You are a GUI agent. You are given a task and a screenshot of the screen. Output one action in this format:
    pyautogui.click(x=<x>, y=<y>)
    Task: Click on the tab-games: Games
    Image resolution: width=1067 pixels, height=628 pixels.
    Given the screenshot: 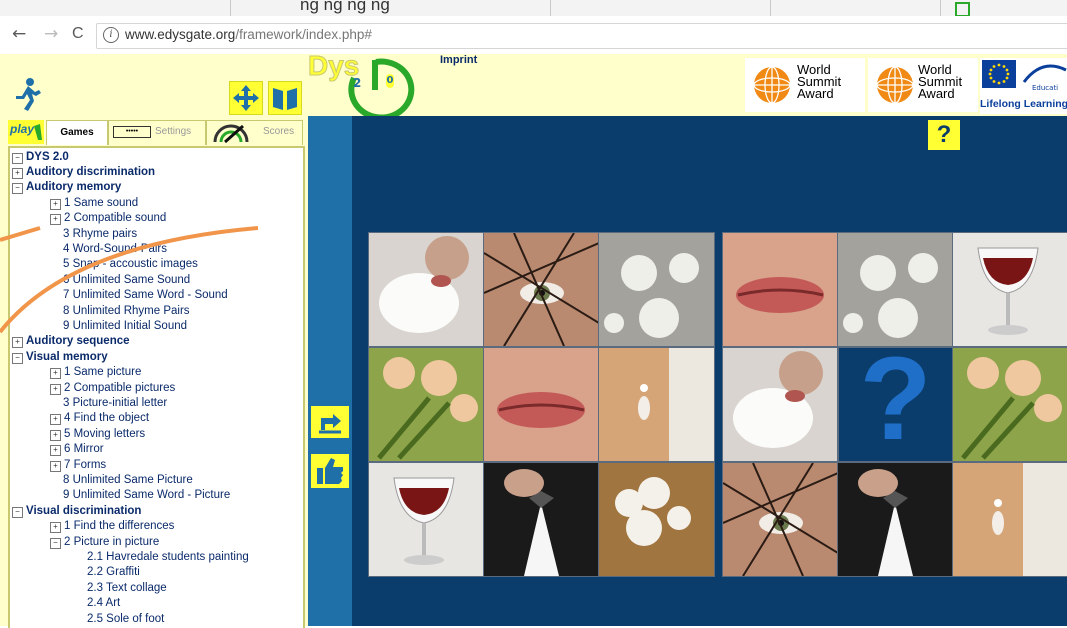 What is the action you would take?
    pyautogui.click(x=77, y=132)
    